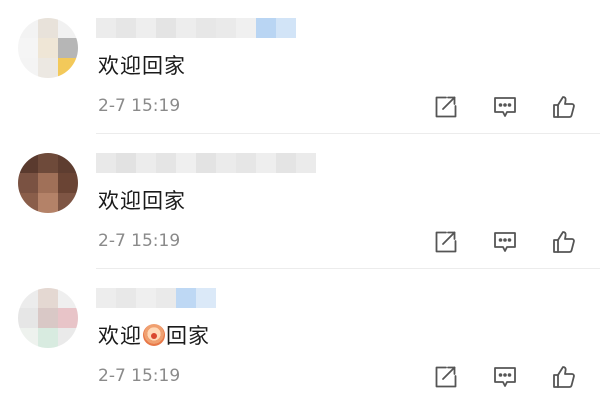 This screenshot has width=600, height=402. I want to click on smiley-emoji-icon, so click(154, 335).